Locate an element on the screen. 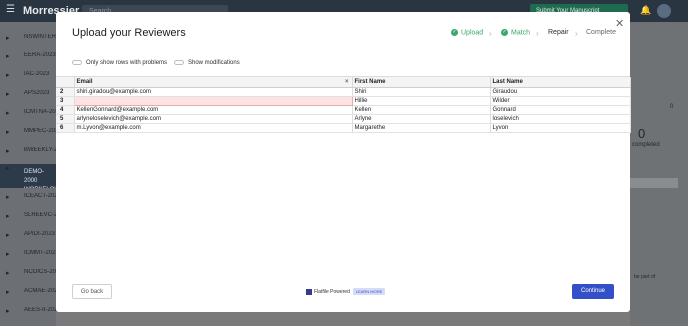  sidebar-item: ▸ ACMAE-2023 is located at coordinates (28, 291).